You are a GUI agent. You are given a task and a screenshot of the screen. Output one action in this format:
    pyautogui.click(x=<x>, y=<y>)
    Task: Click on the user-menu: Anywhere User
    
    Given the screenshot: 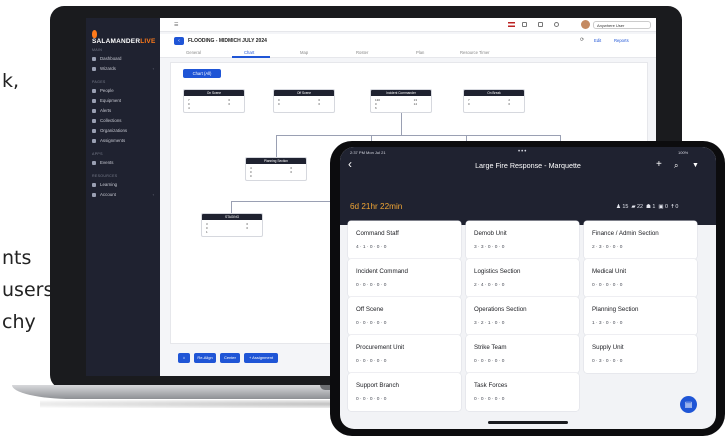 What is the action you would take?
    pyautogui.click(x=622, y=25)
    